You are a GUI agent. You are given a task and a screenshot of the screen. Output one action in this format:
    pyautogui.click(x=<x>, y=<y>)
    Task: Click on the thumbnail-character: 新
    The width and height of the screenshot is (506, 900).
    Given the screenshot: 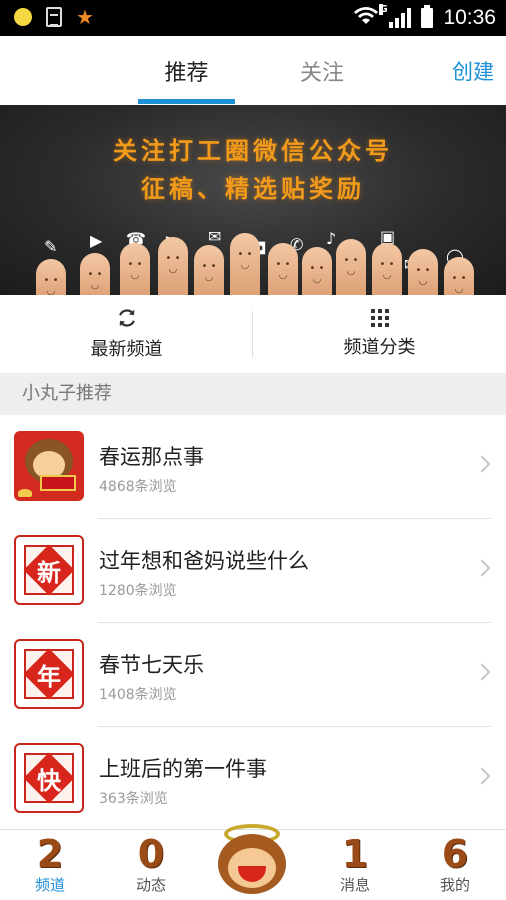 What is the action you would take?
    pyautogui.click(x=49, y=572)
    